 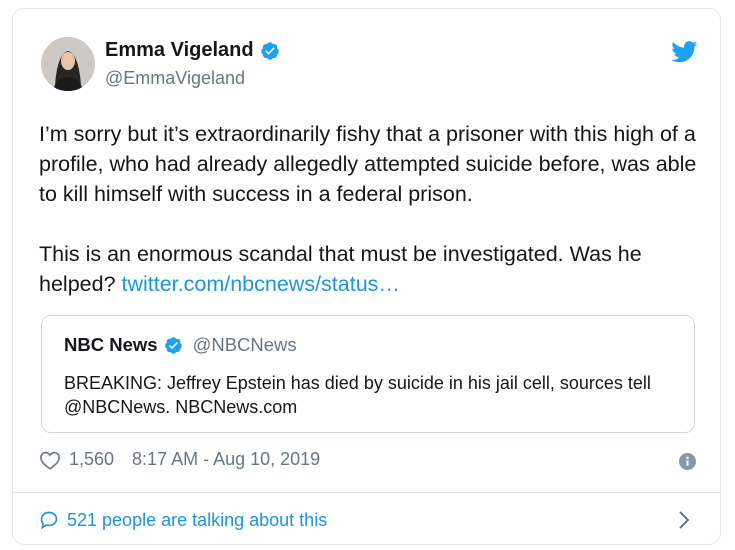 I want to click on author-name-row: Emma Vigeland, so click(x=192, y=50).